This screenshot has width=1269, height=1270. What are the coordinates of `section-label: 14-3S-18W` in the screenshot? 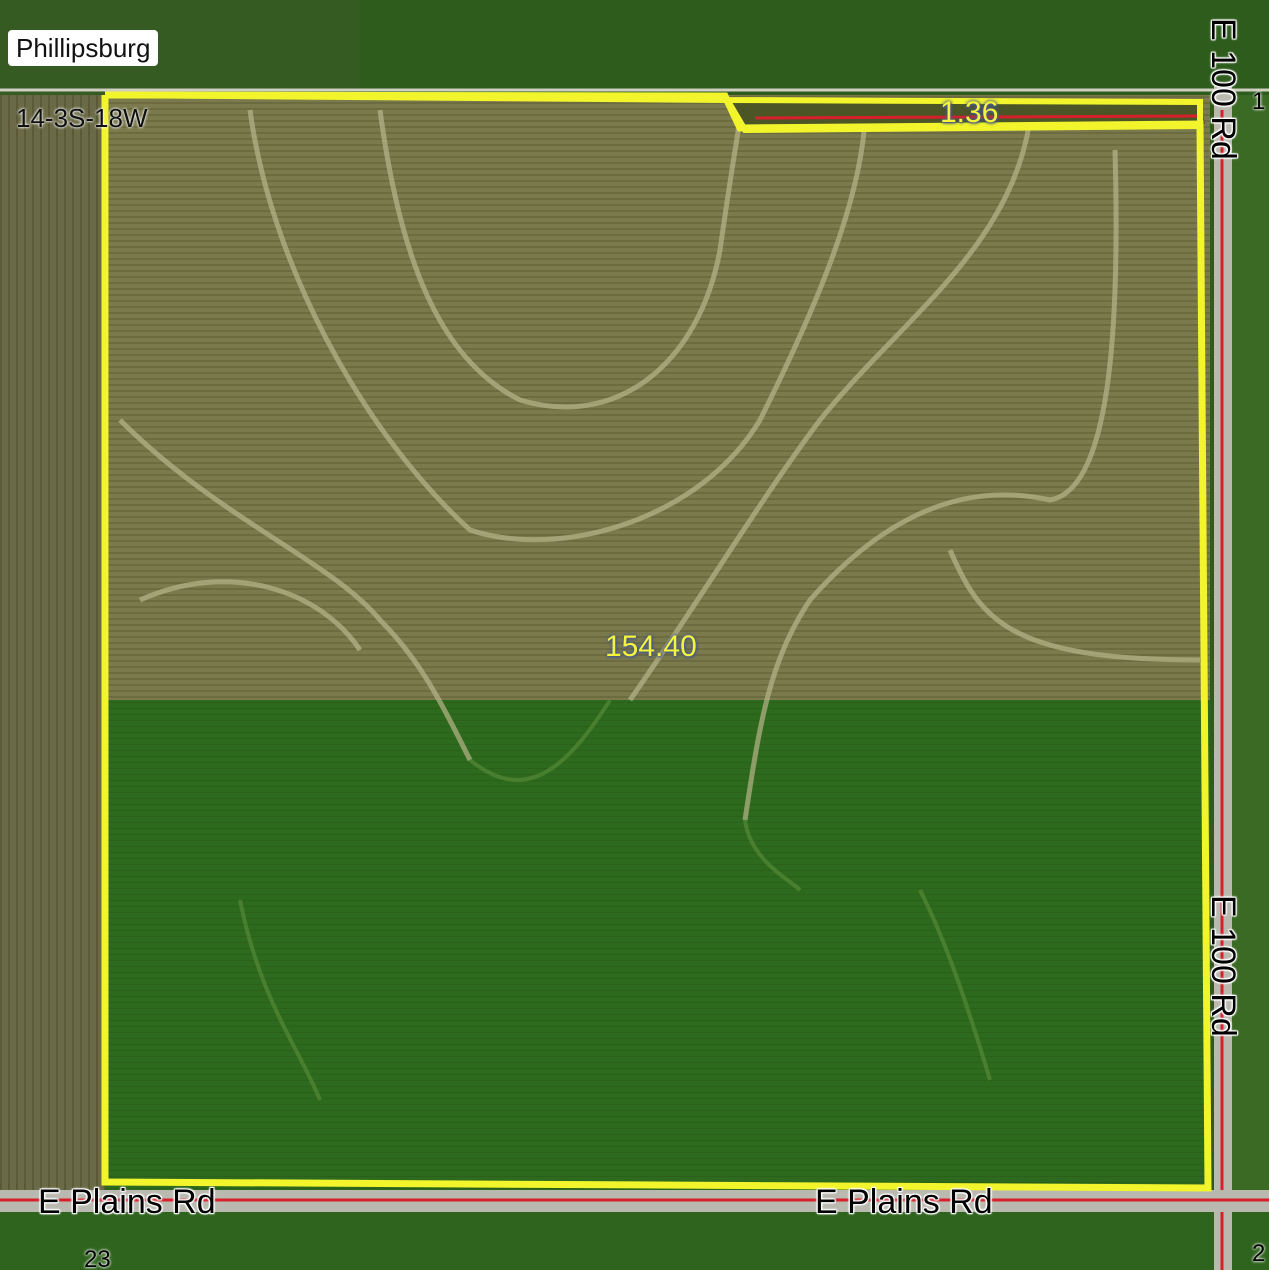 It's located at (82, 118).